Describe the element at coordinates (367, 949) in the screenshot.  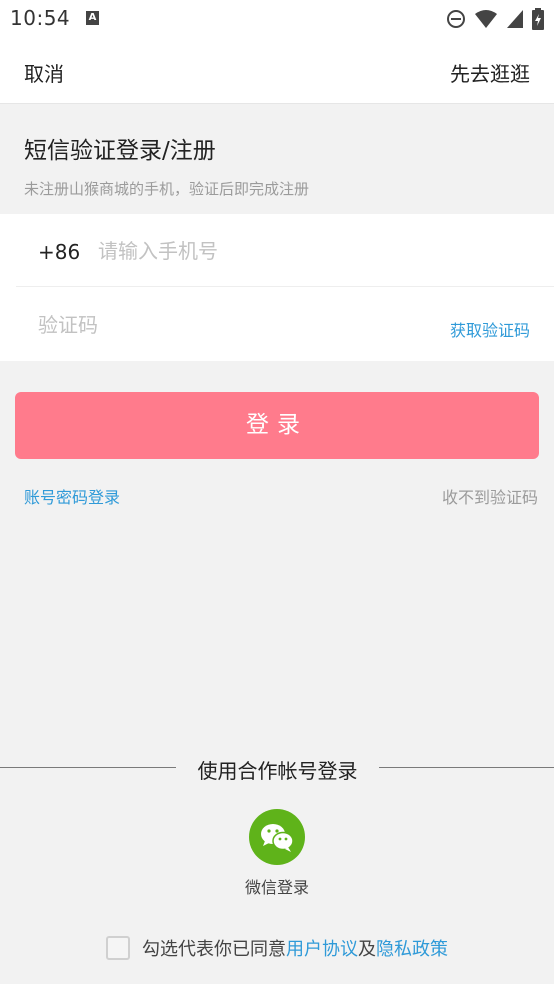
I see `agreement-joiner: 及` at that location.